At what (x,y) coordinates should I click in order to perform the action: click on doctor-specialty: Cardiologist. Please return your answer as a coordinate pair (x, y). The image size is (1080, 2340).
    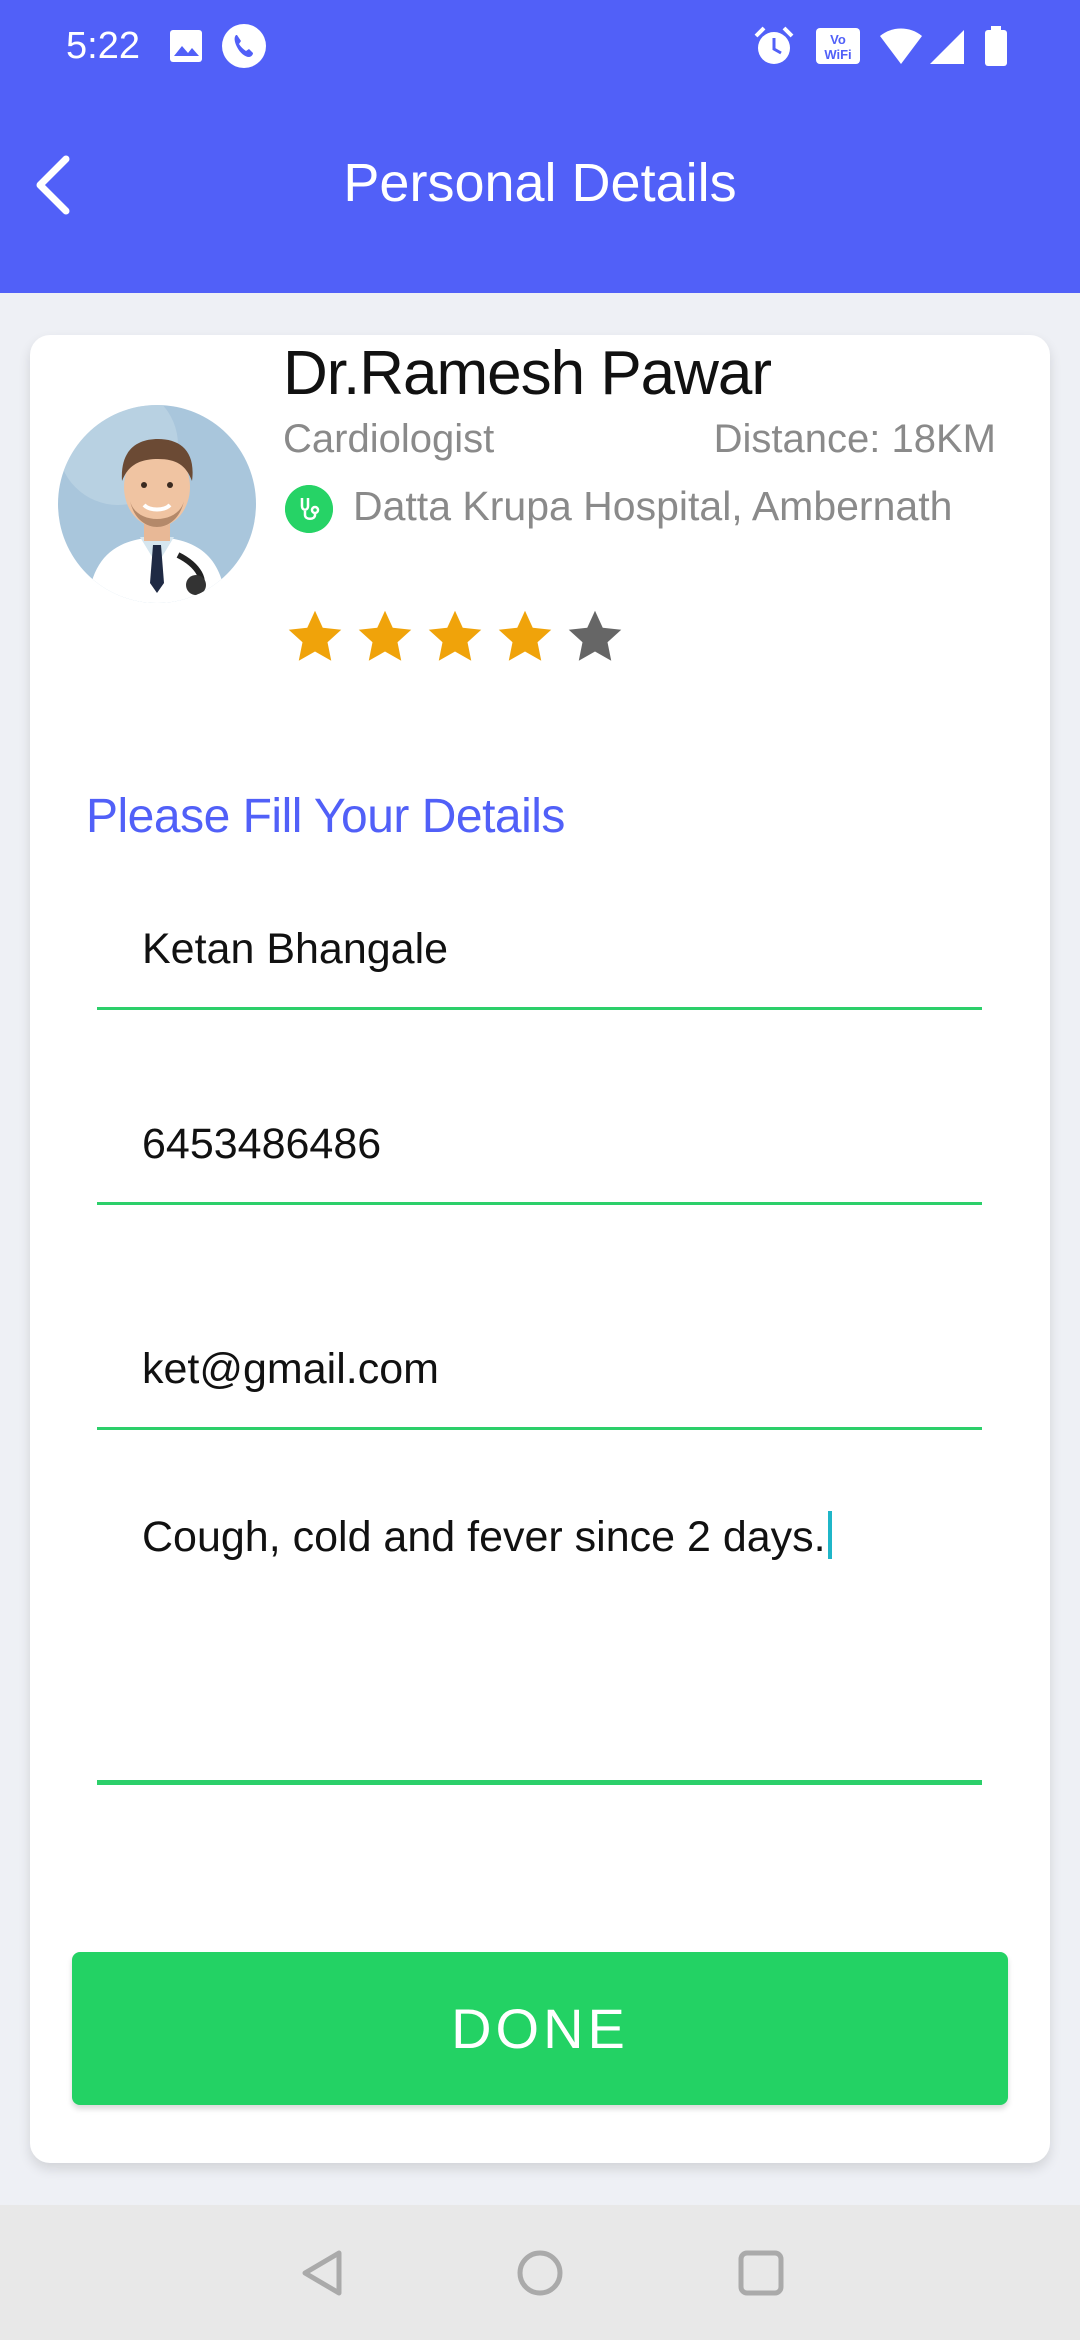
    Looking at the image, I should click on (389, 439).